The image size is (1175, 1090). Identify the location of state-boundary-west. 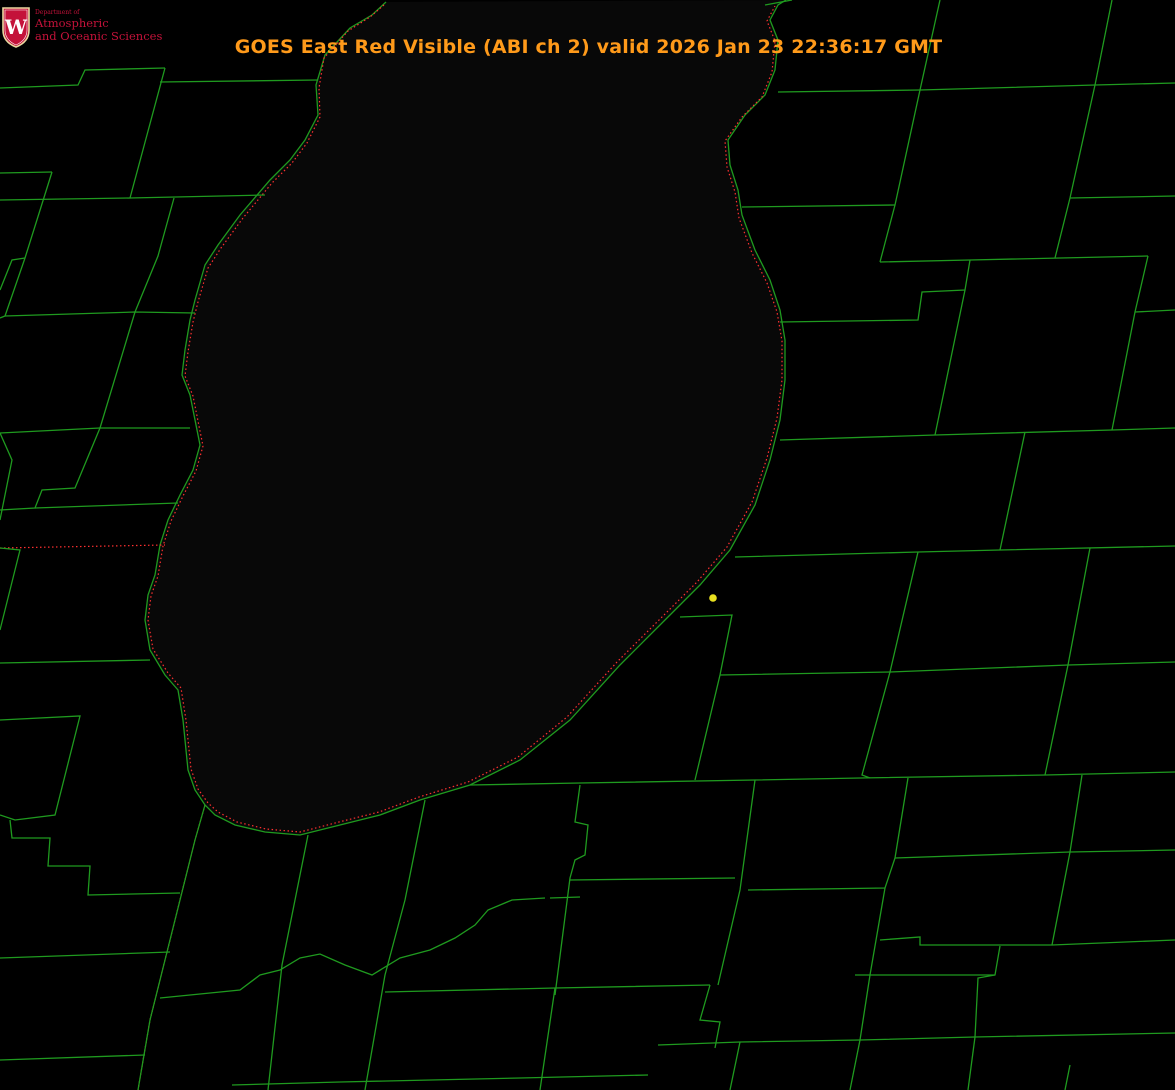
(83, 546).